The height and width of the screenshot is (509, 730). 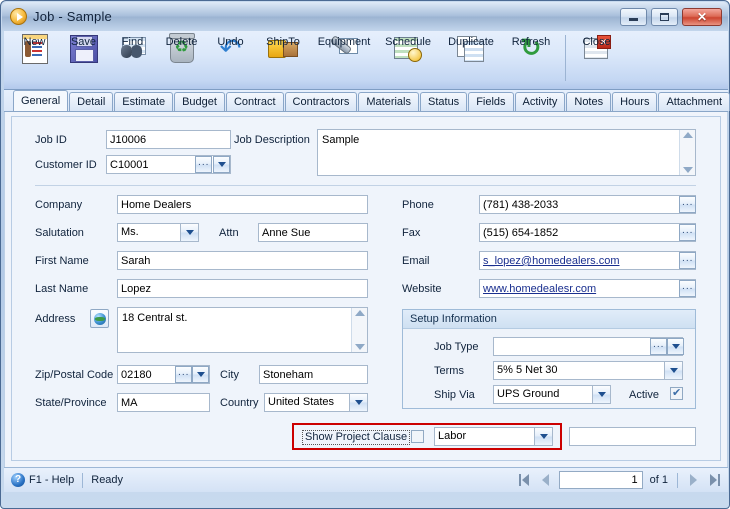 What do you see at coordinates (72, 16) in the screenshot?
I see `window-title: Job - Sample` at bounding box center [72, 16].